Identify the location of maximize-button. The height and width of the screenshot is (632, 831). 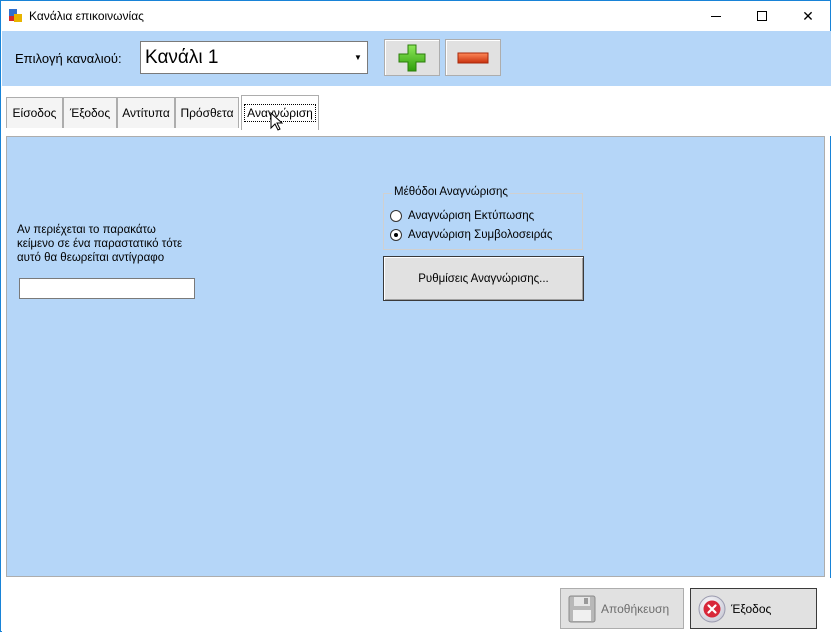
(762, 16).